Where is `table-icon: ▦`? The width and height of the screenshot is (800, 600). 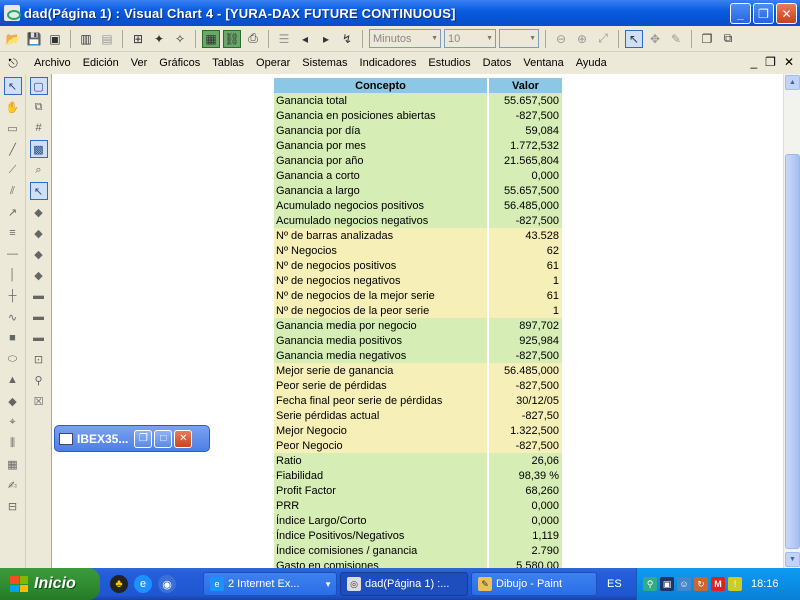
table-icon: ▦ is located at coordinates (13, 464).